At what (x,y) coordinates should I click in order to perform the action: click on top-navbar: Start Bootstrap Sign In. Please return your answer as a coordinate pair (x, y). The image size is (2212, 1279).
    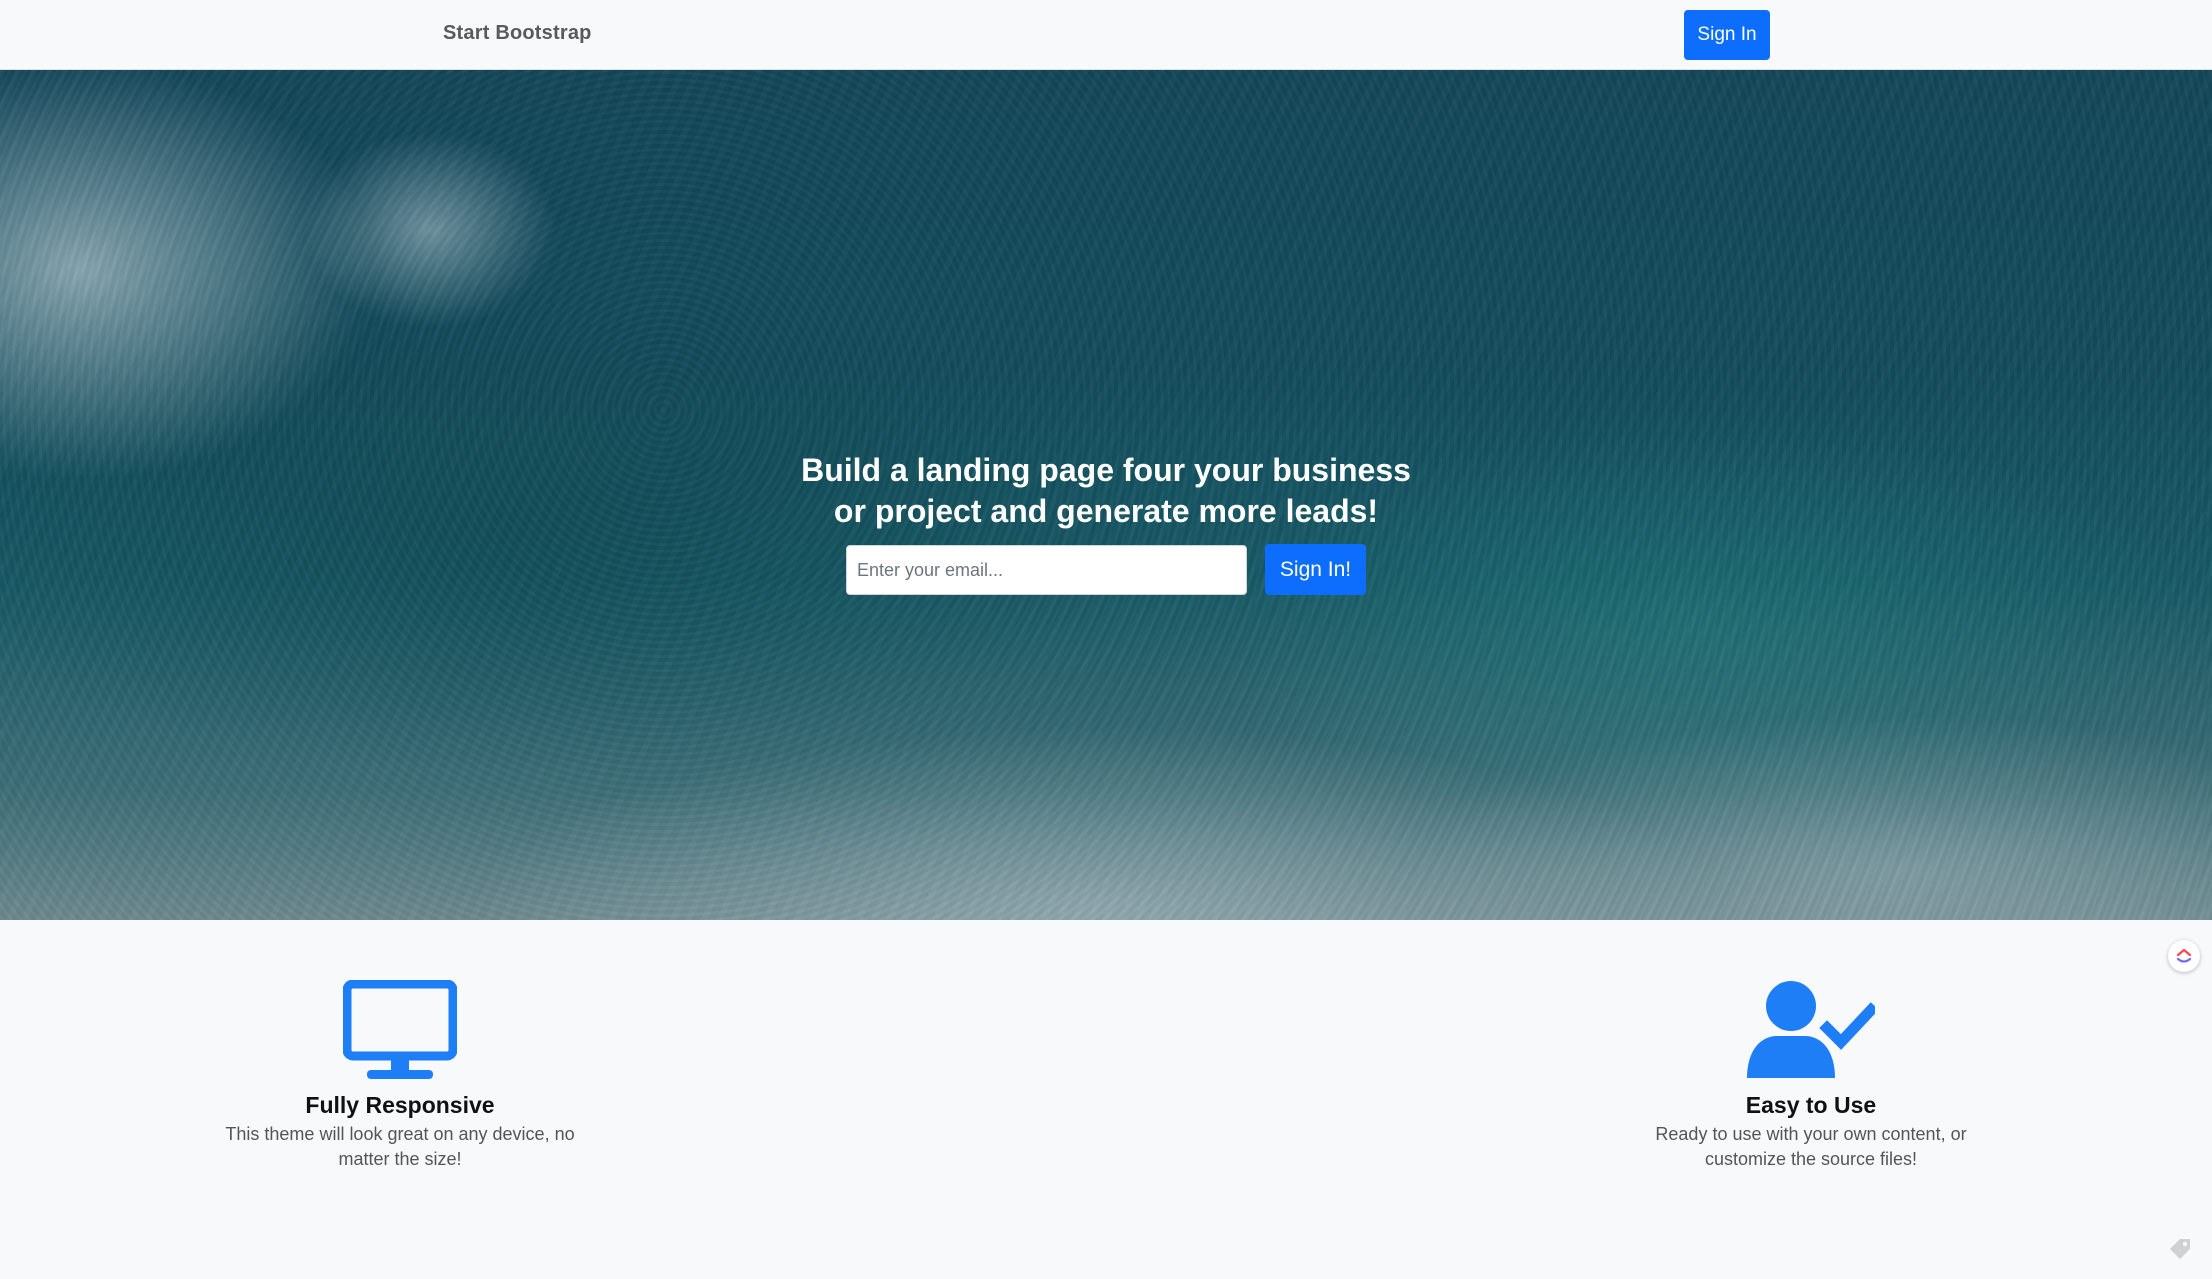
    Looking at the image, I should click on (1106, 35).